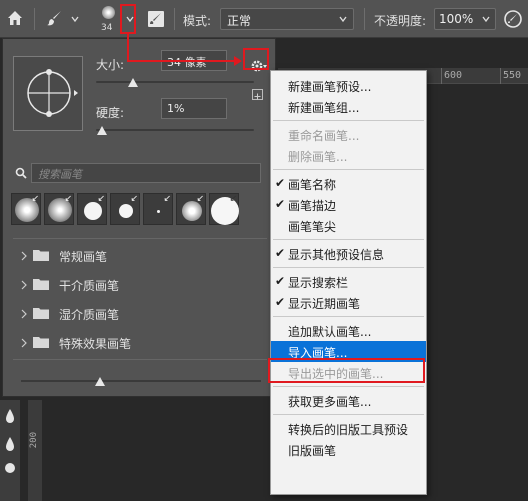 Image resolution: width=528 pixels, height=501 pixels. I want to click on menu-item-label: 转换后的旧版工具预设, so click(348, 430).